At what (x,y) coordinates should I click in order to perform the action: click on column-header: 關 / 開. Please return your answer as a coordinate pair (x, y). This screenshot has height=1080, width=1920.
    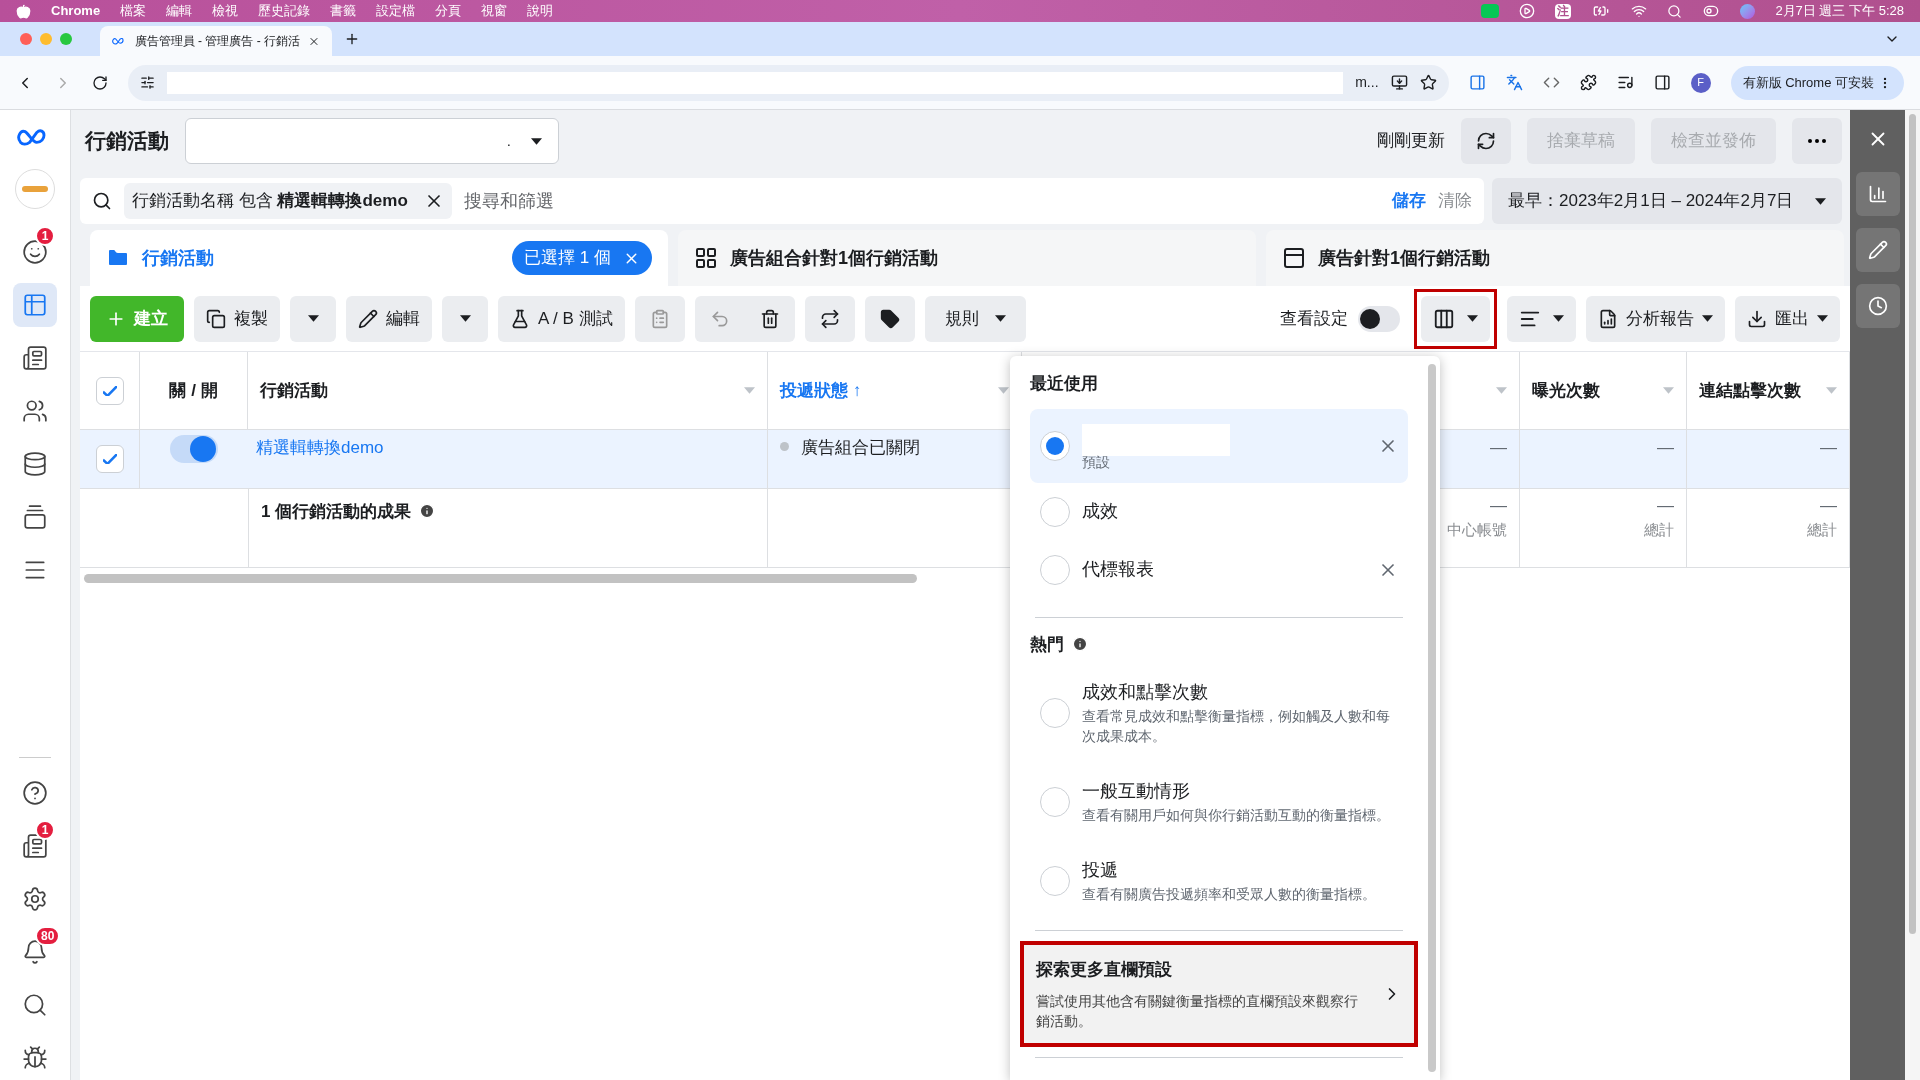
    Looking at the image, I should click on (194, 390).